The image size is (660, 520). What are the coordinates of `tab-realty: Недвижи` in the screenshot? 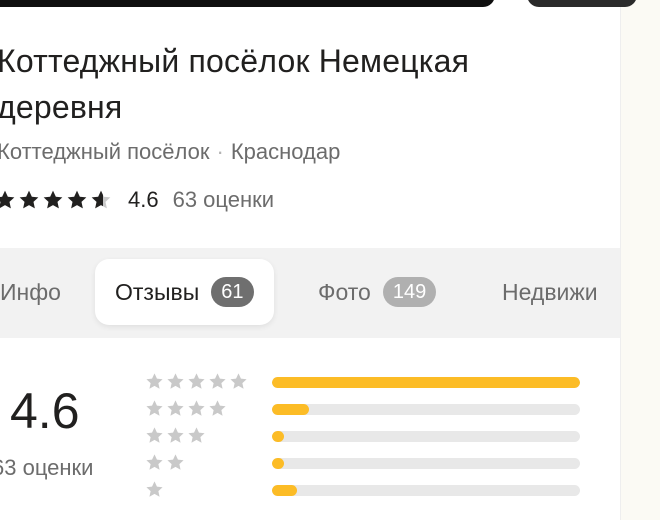 It's located at (550, 292).